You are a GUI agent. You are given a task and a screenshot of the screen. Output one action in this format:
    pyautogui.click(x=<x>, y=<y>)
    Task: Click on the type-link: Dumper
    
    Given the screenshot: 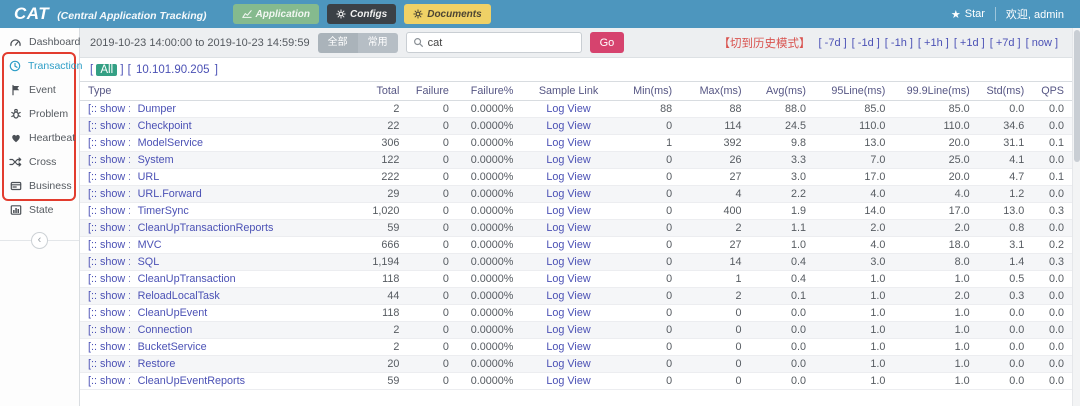 What is the action you would take?
    pyautogui.click(x=157, y=109)
    